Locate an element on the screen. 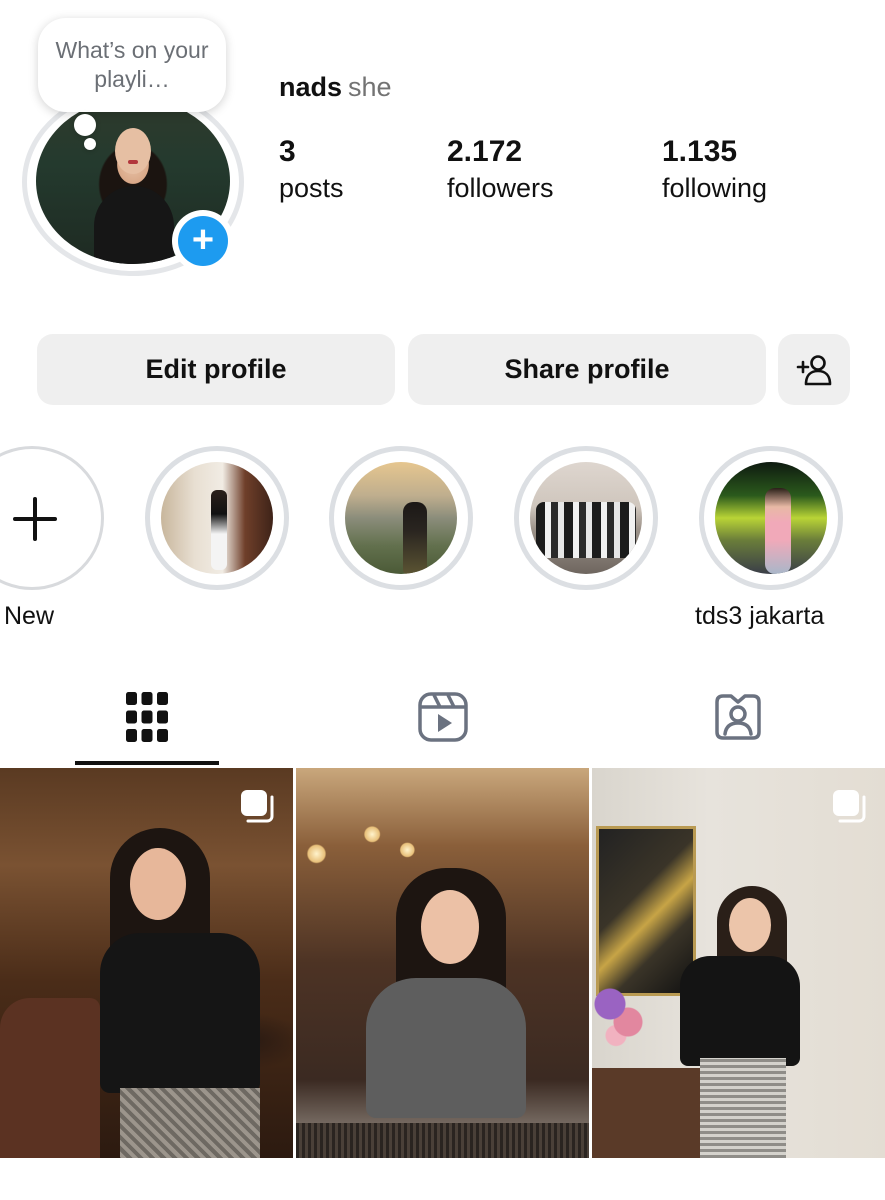  tab-reels is located at coordinates (443, 720).